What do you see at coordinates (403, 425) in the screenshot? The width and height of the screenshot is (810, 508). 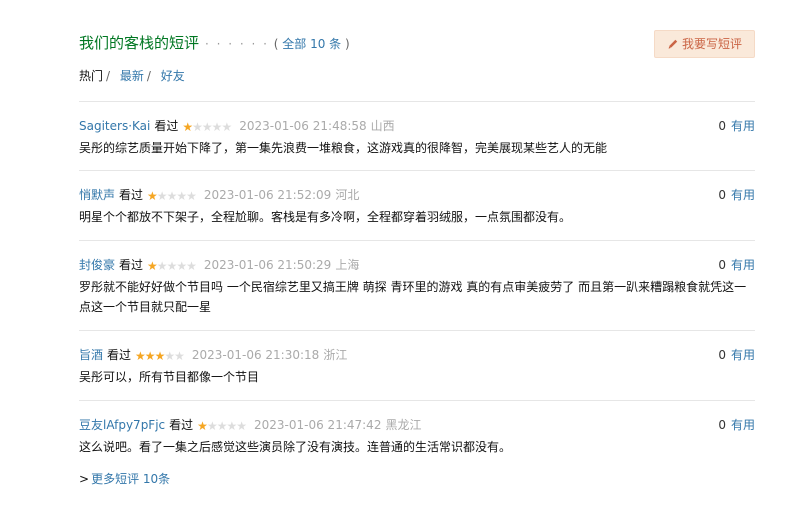 I see `comment-location: 黑龙江` at bounding box center [403, 425].